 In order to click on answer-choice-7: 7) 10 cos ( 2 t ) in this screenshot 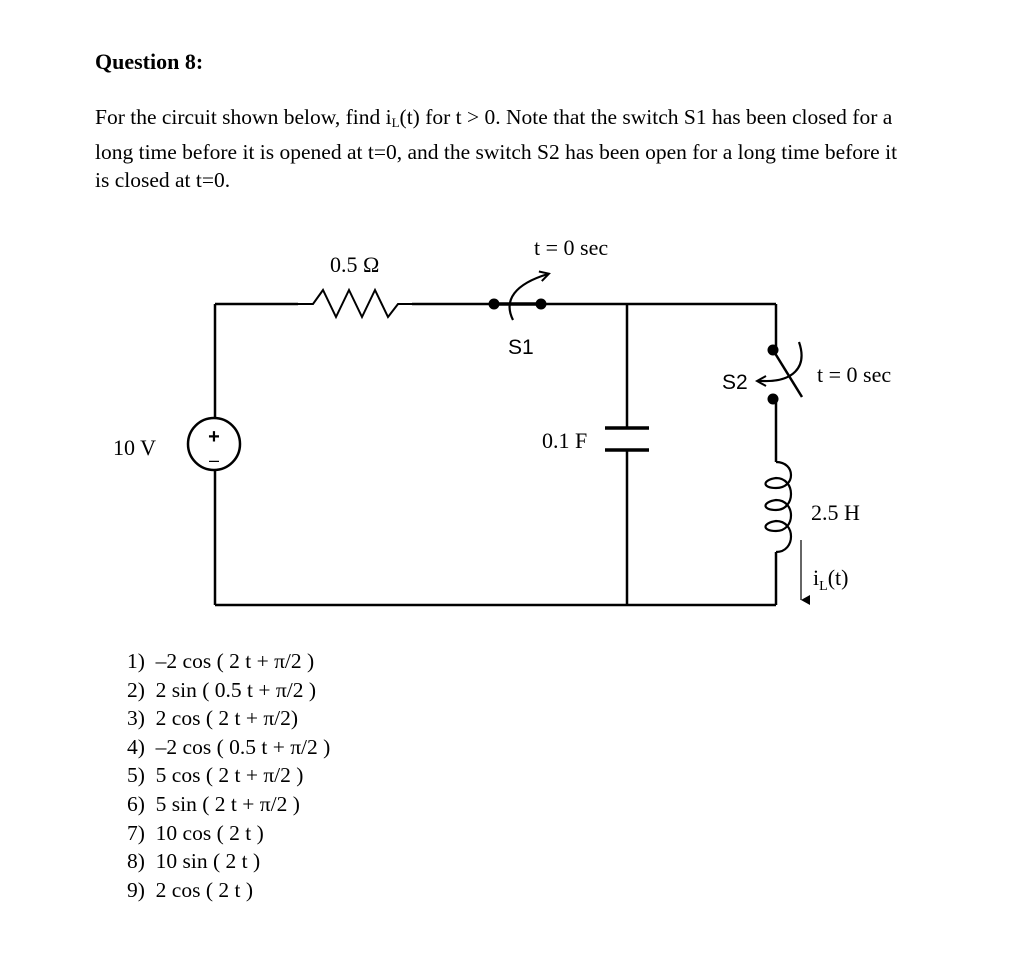, I will do `click(195, 832)`.